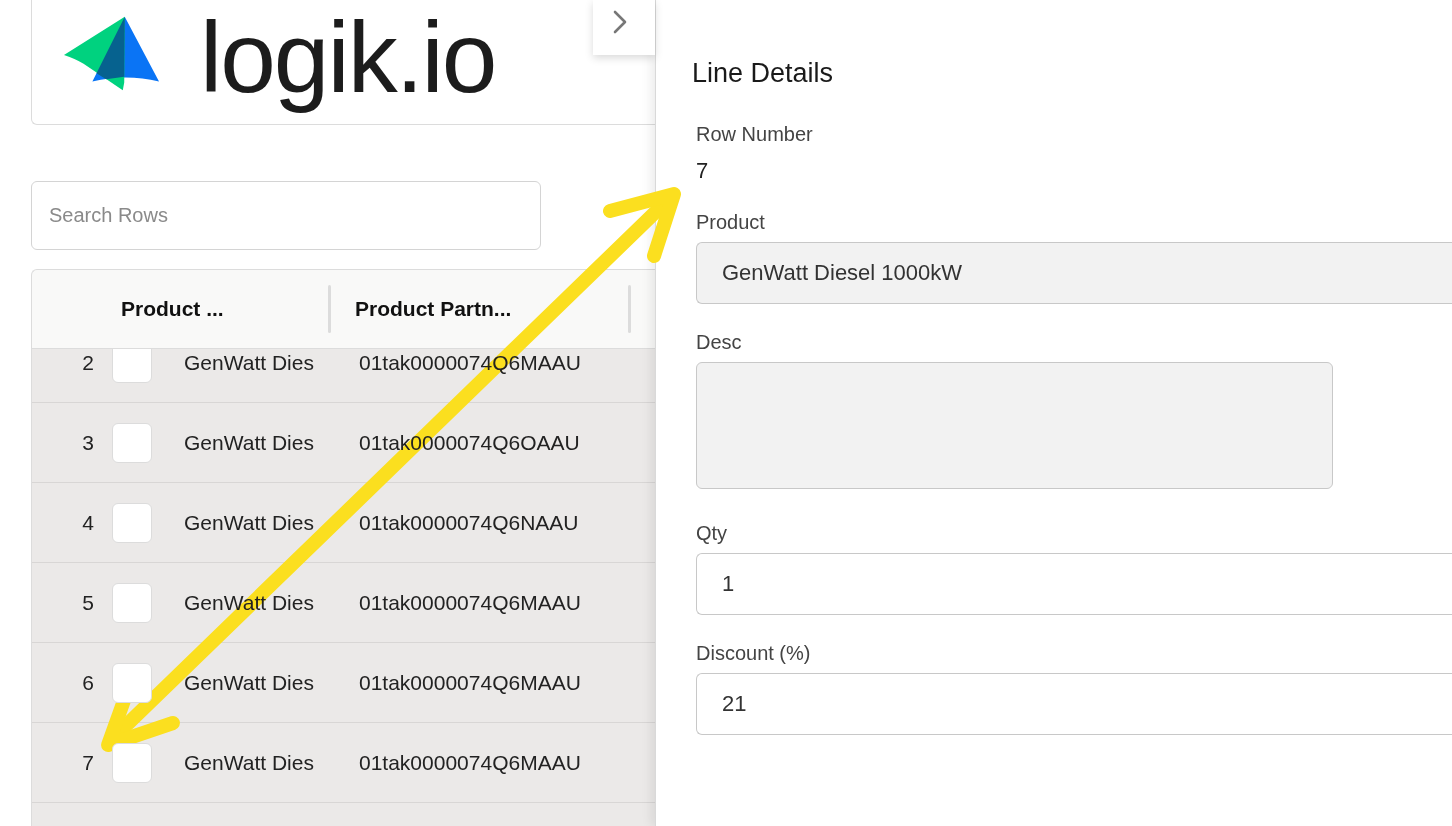 The height and width of the screenshot is (826, 1452). I want to click on collapse-panel-button, so click(624, 27).